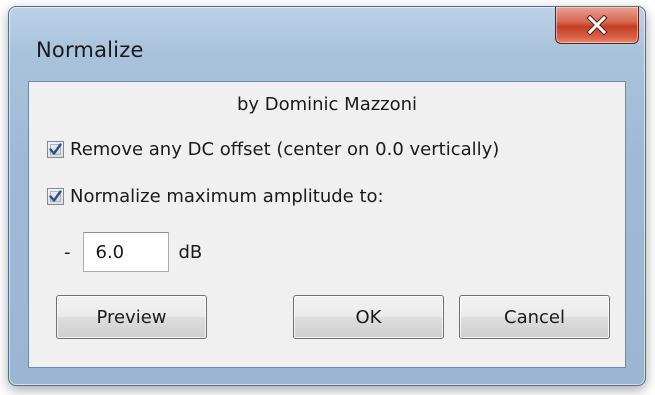 The image size is (655, 395). What do you see at coordinates (131, 317) in the screenshot?
I see `preview-button: Preview` at bounding box center [131, 317].